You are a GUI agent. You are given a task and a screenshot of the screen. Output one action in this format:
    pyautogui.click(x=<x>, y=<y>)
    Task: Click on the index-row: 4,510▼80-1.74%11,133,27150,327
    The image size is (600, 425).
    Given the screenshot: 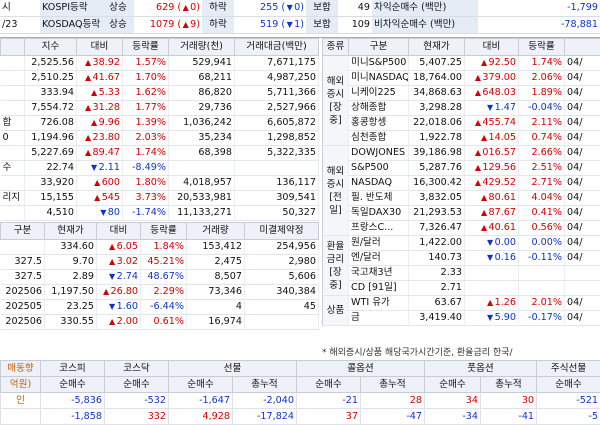 What is the action you would take?
    pyautogui.click(x=160, y=213)
    